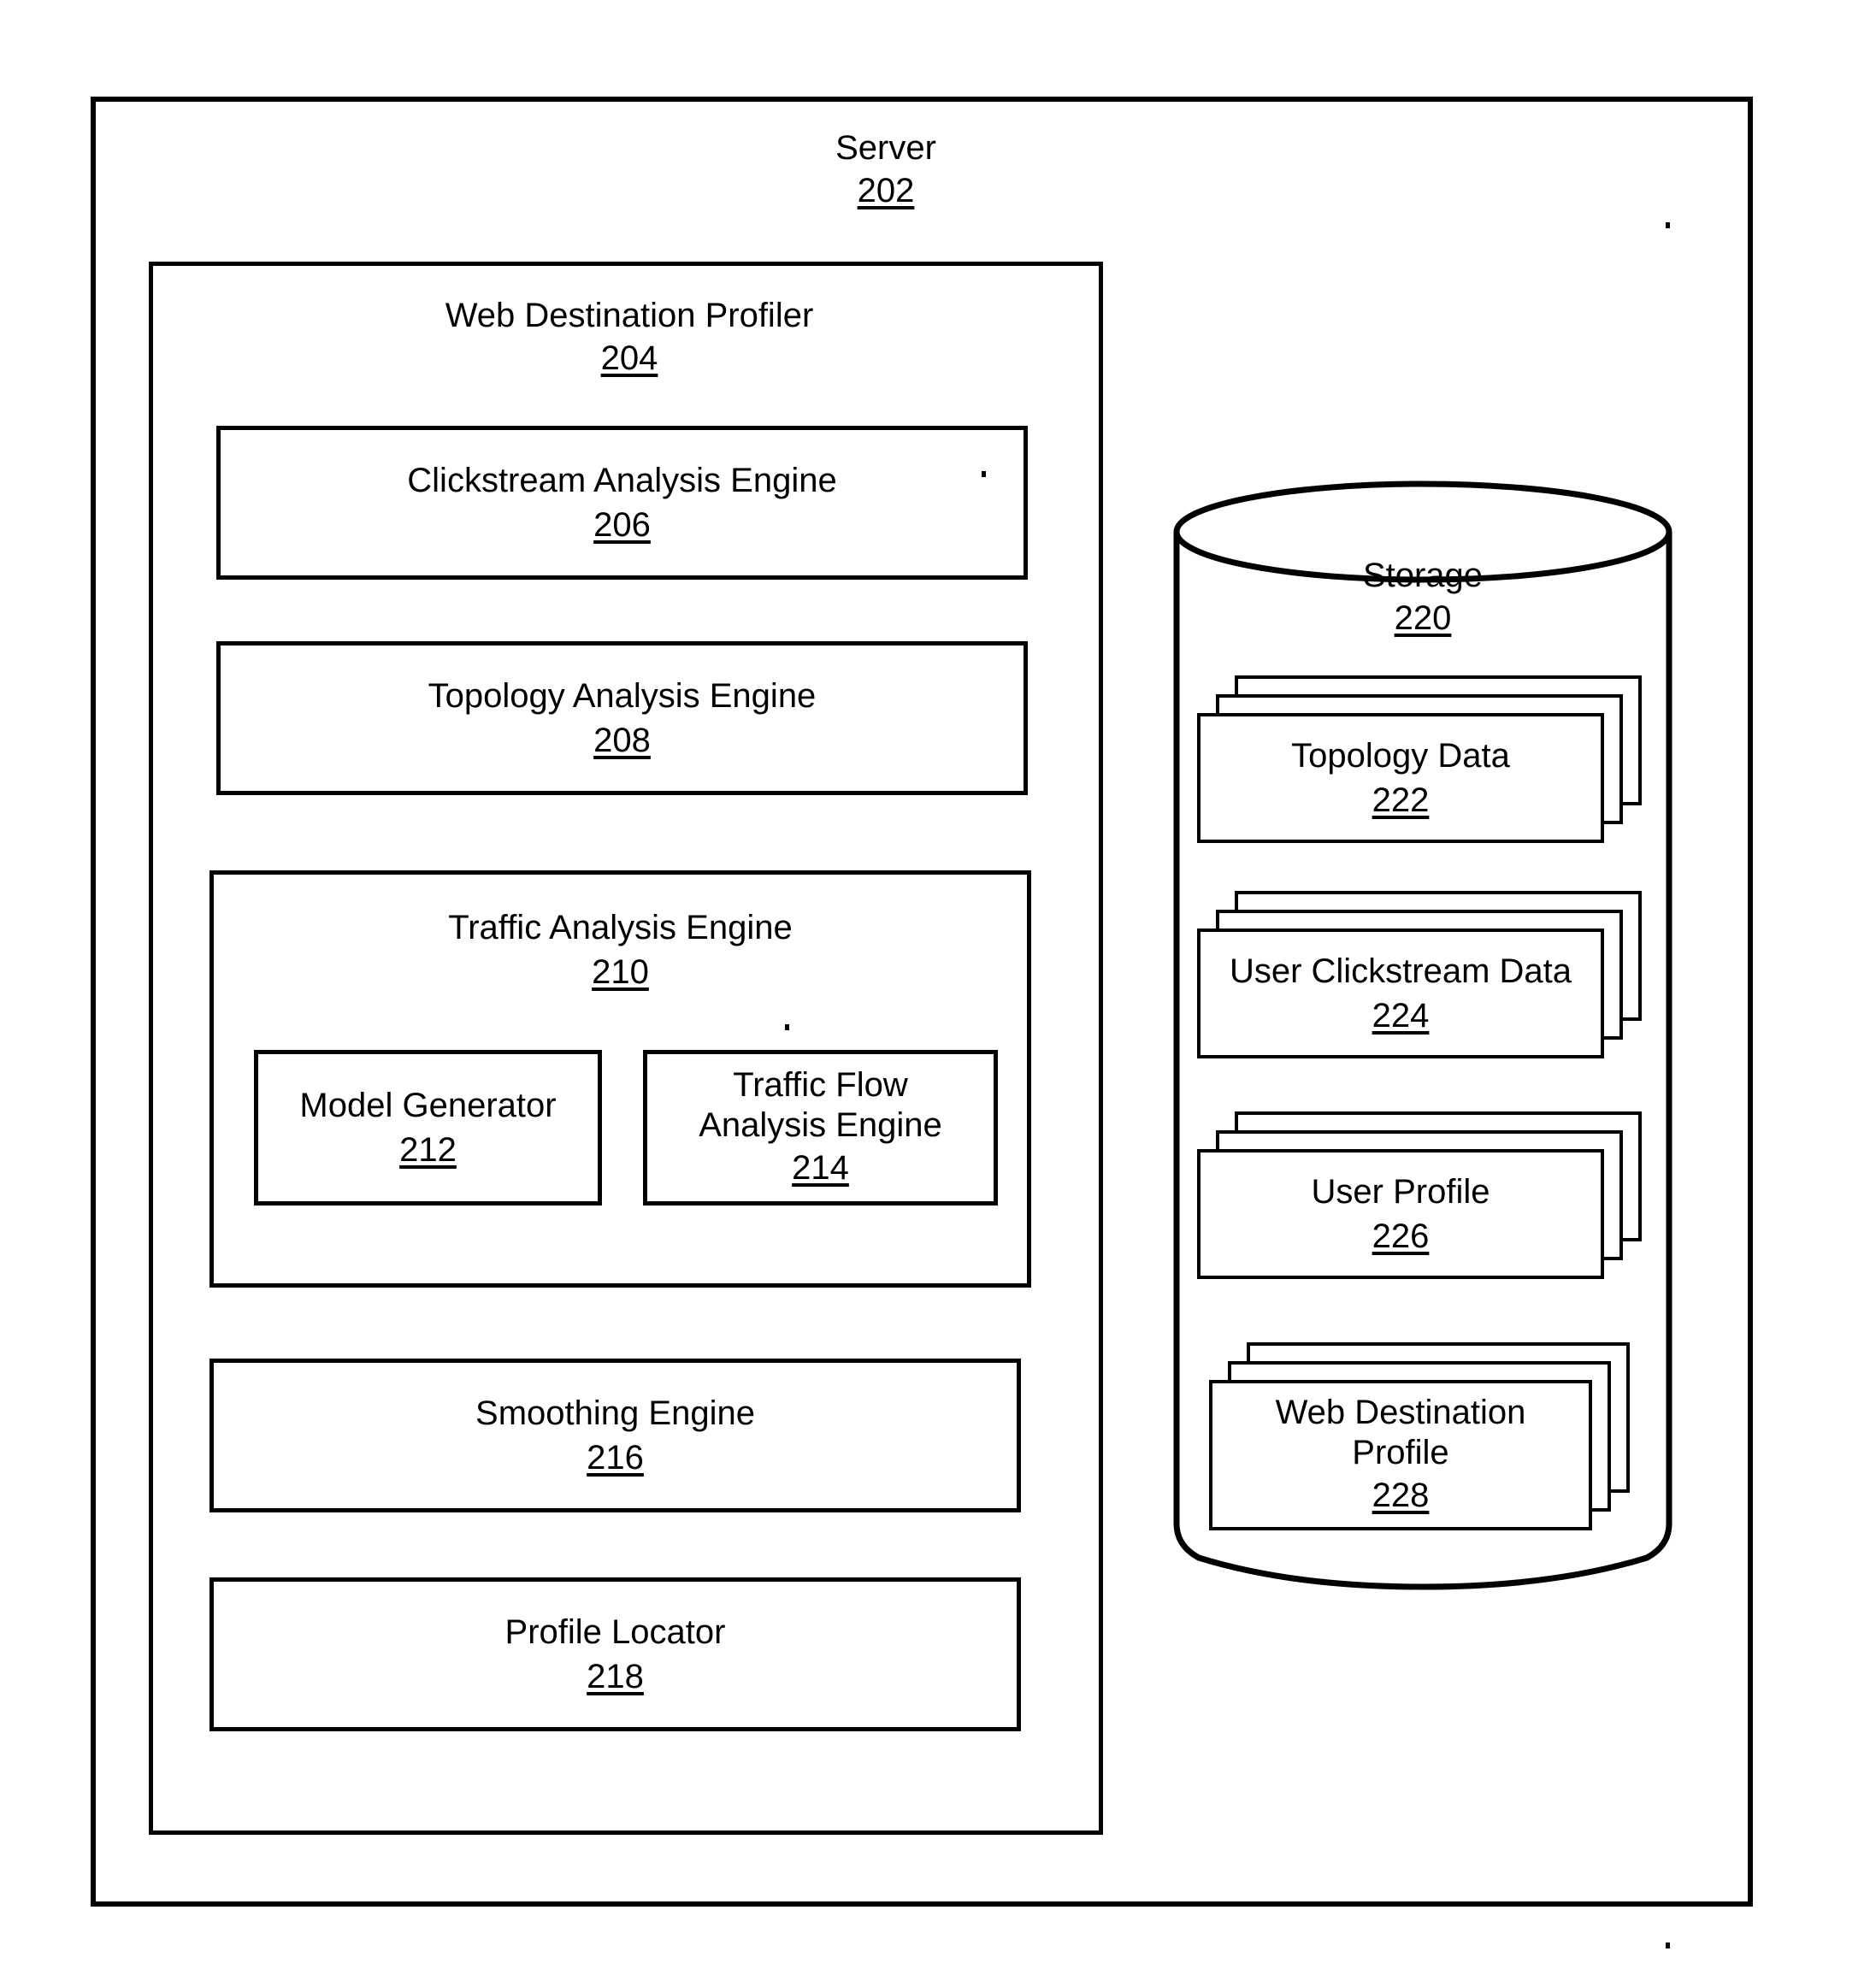 Image resolution: width=1876 pixels, height=1969 pixels. What do you see at coordinates (622, 502) in the screenshot?
I see `clickstream-analysis-engine-label: Clickstream Analysis Engine 206` at bounding box center [622, 502].